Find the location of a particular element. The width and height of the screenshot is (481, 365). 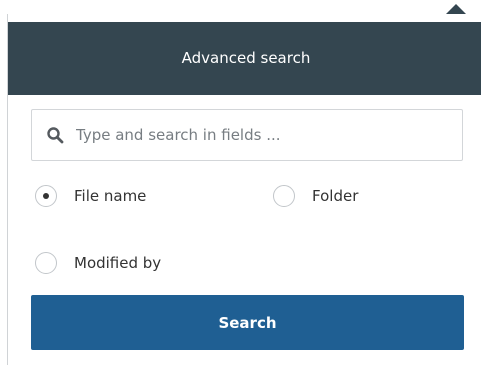

search-input is located at coordinates (261, 135).